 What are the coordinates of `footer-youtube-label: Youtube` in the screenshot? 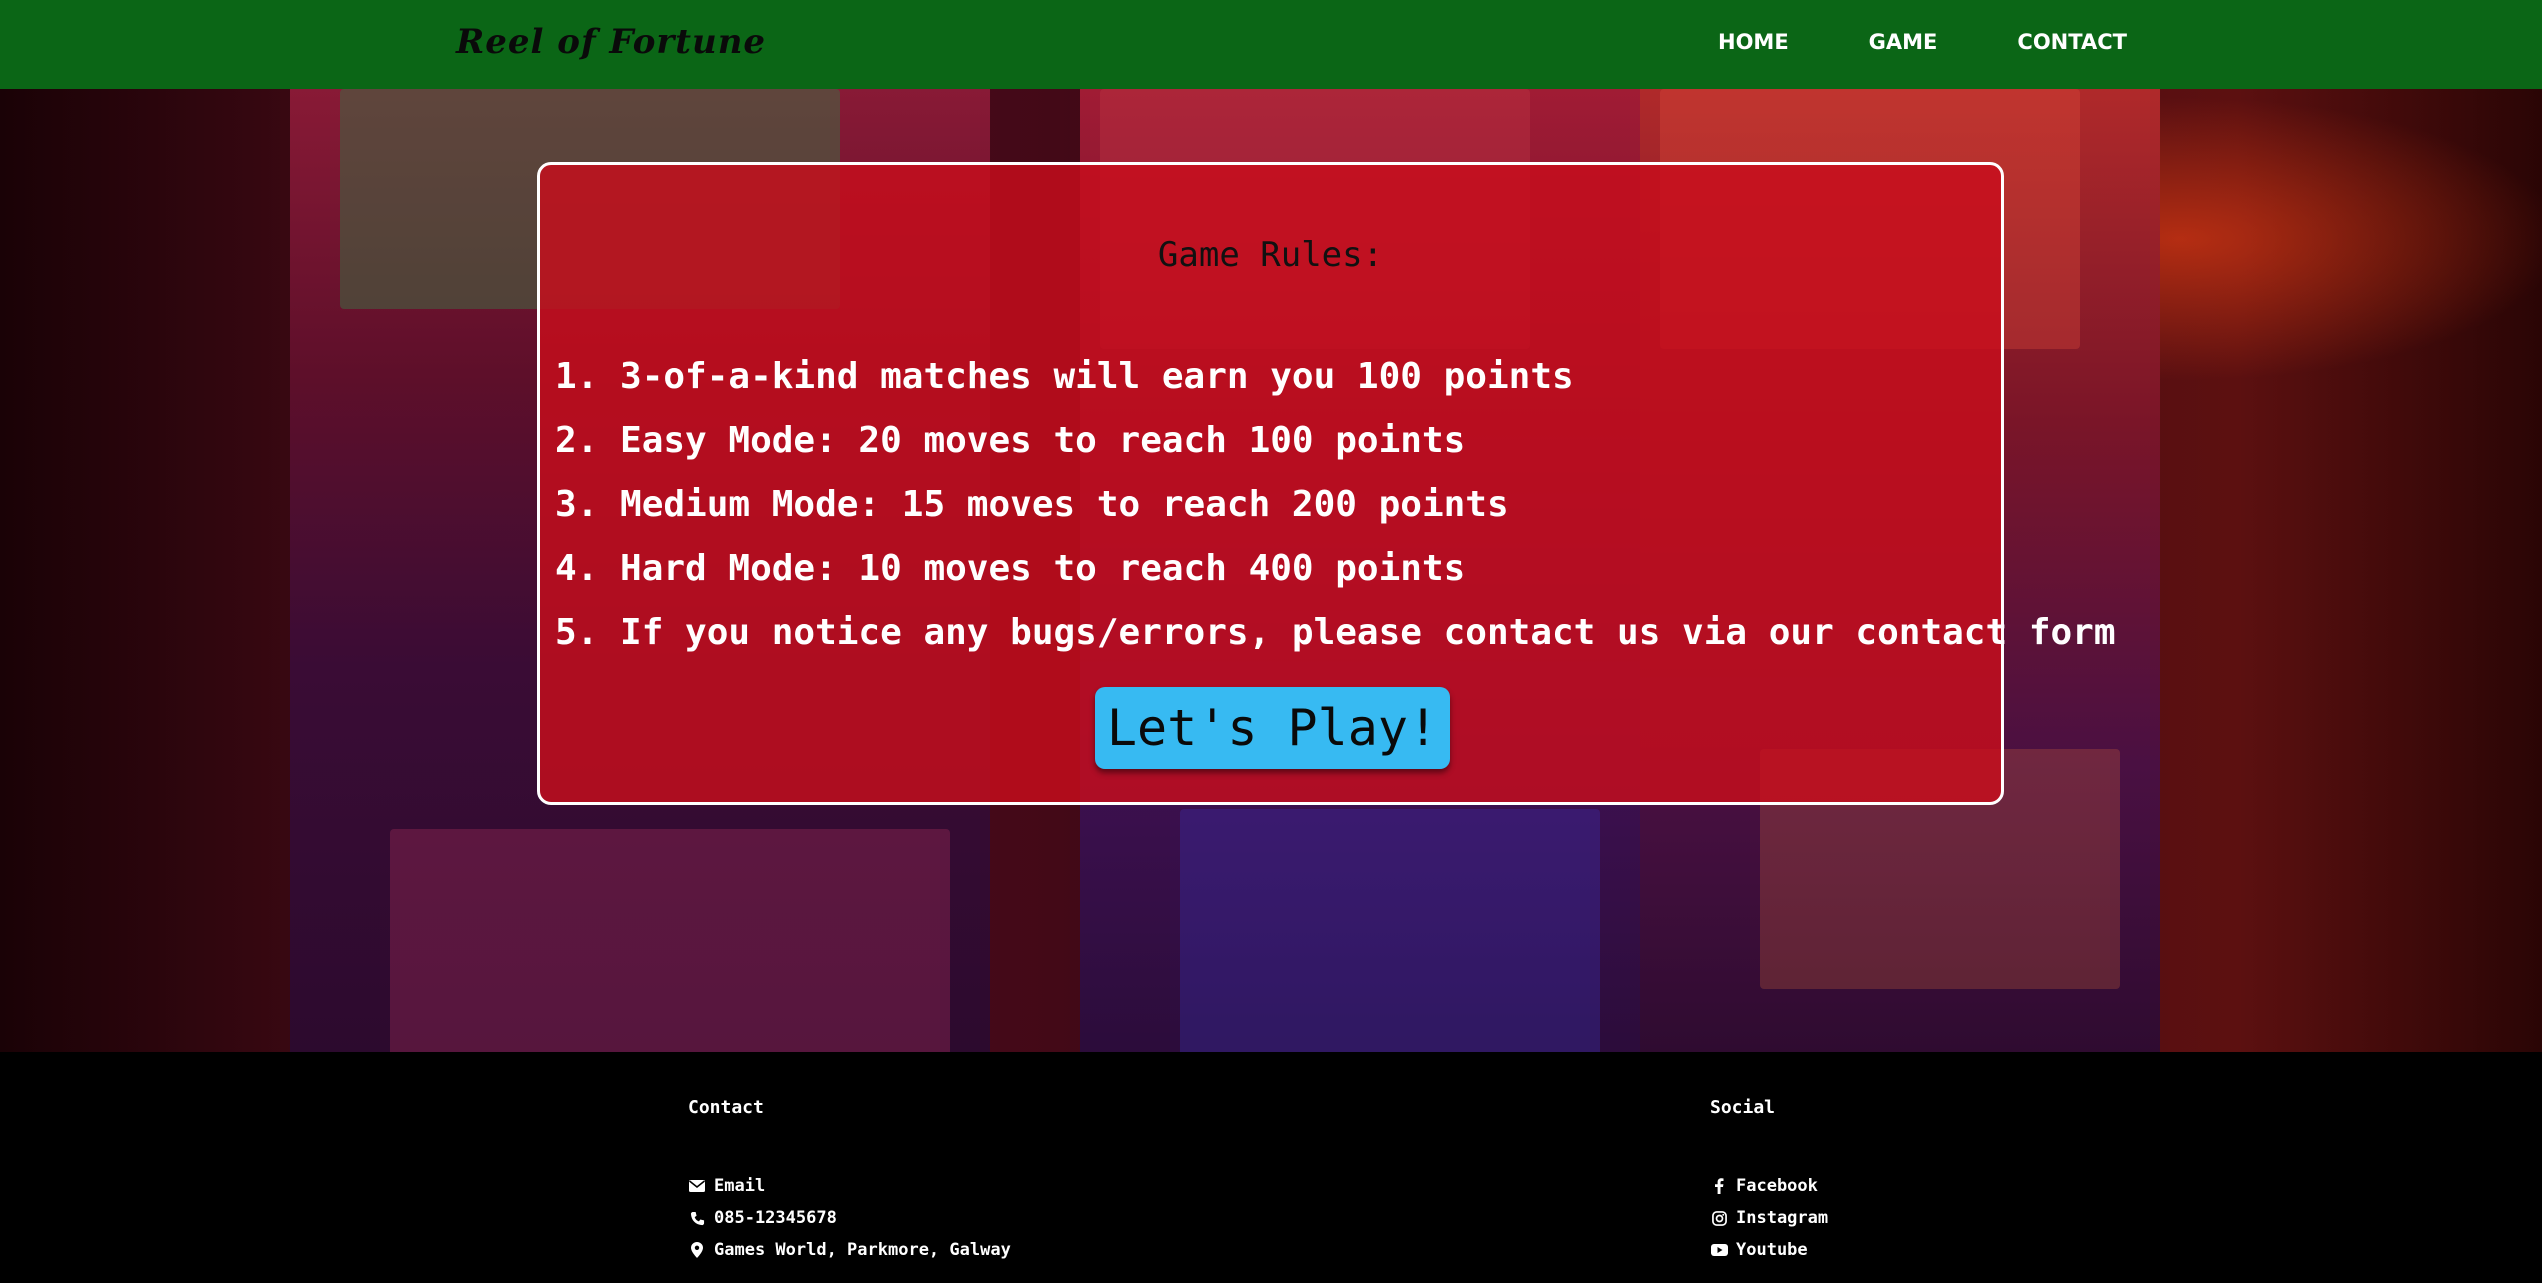 It's located at (1772, 1250).